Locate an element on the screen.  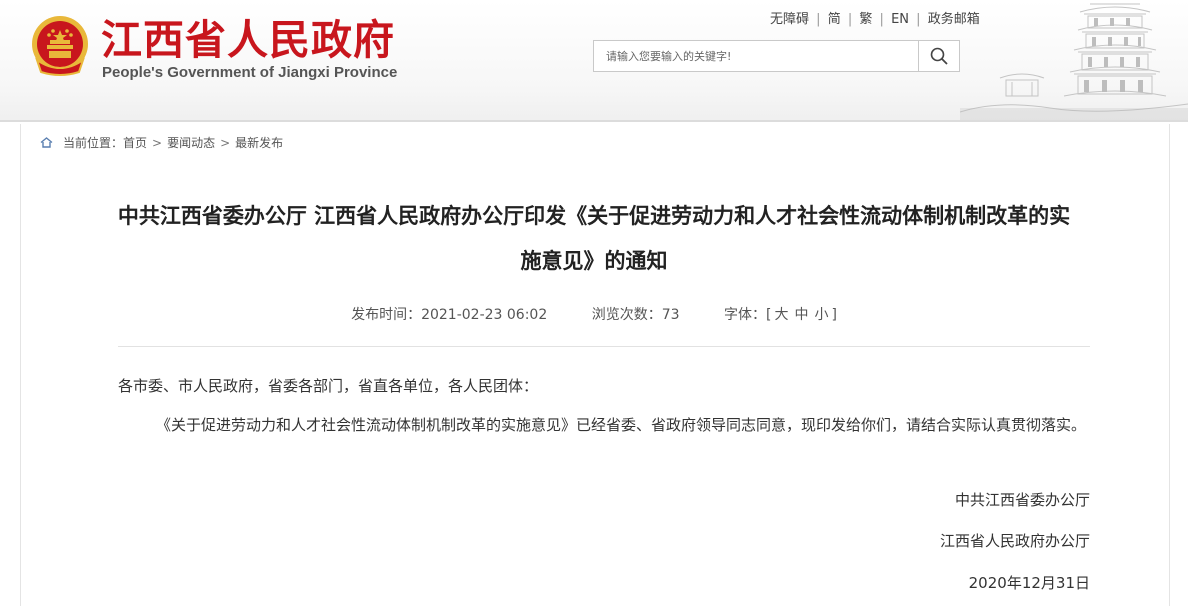
top-links: 无障碍 | 简 | 繁 | EN | 政务邮箱 is located at coordinates (875, 17).